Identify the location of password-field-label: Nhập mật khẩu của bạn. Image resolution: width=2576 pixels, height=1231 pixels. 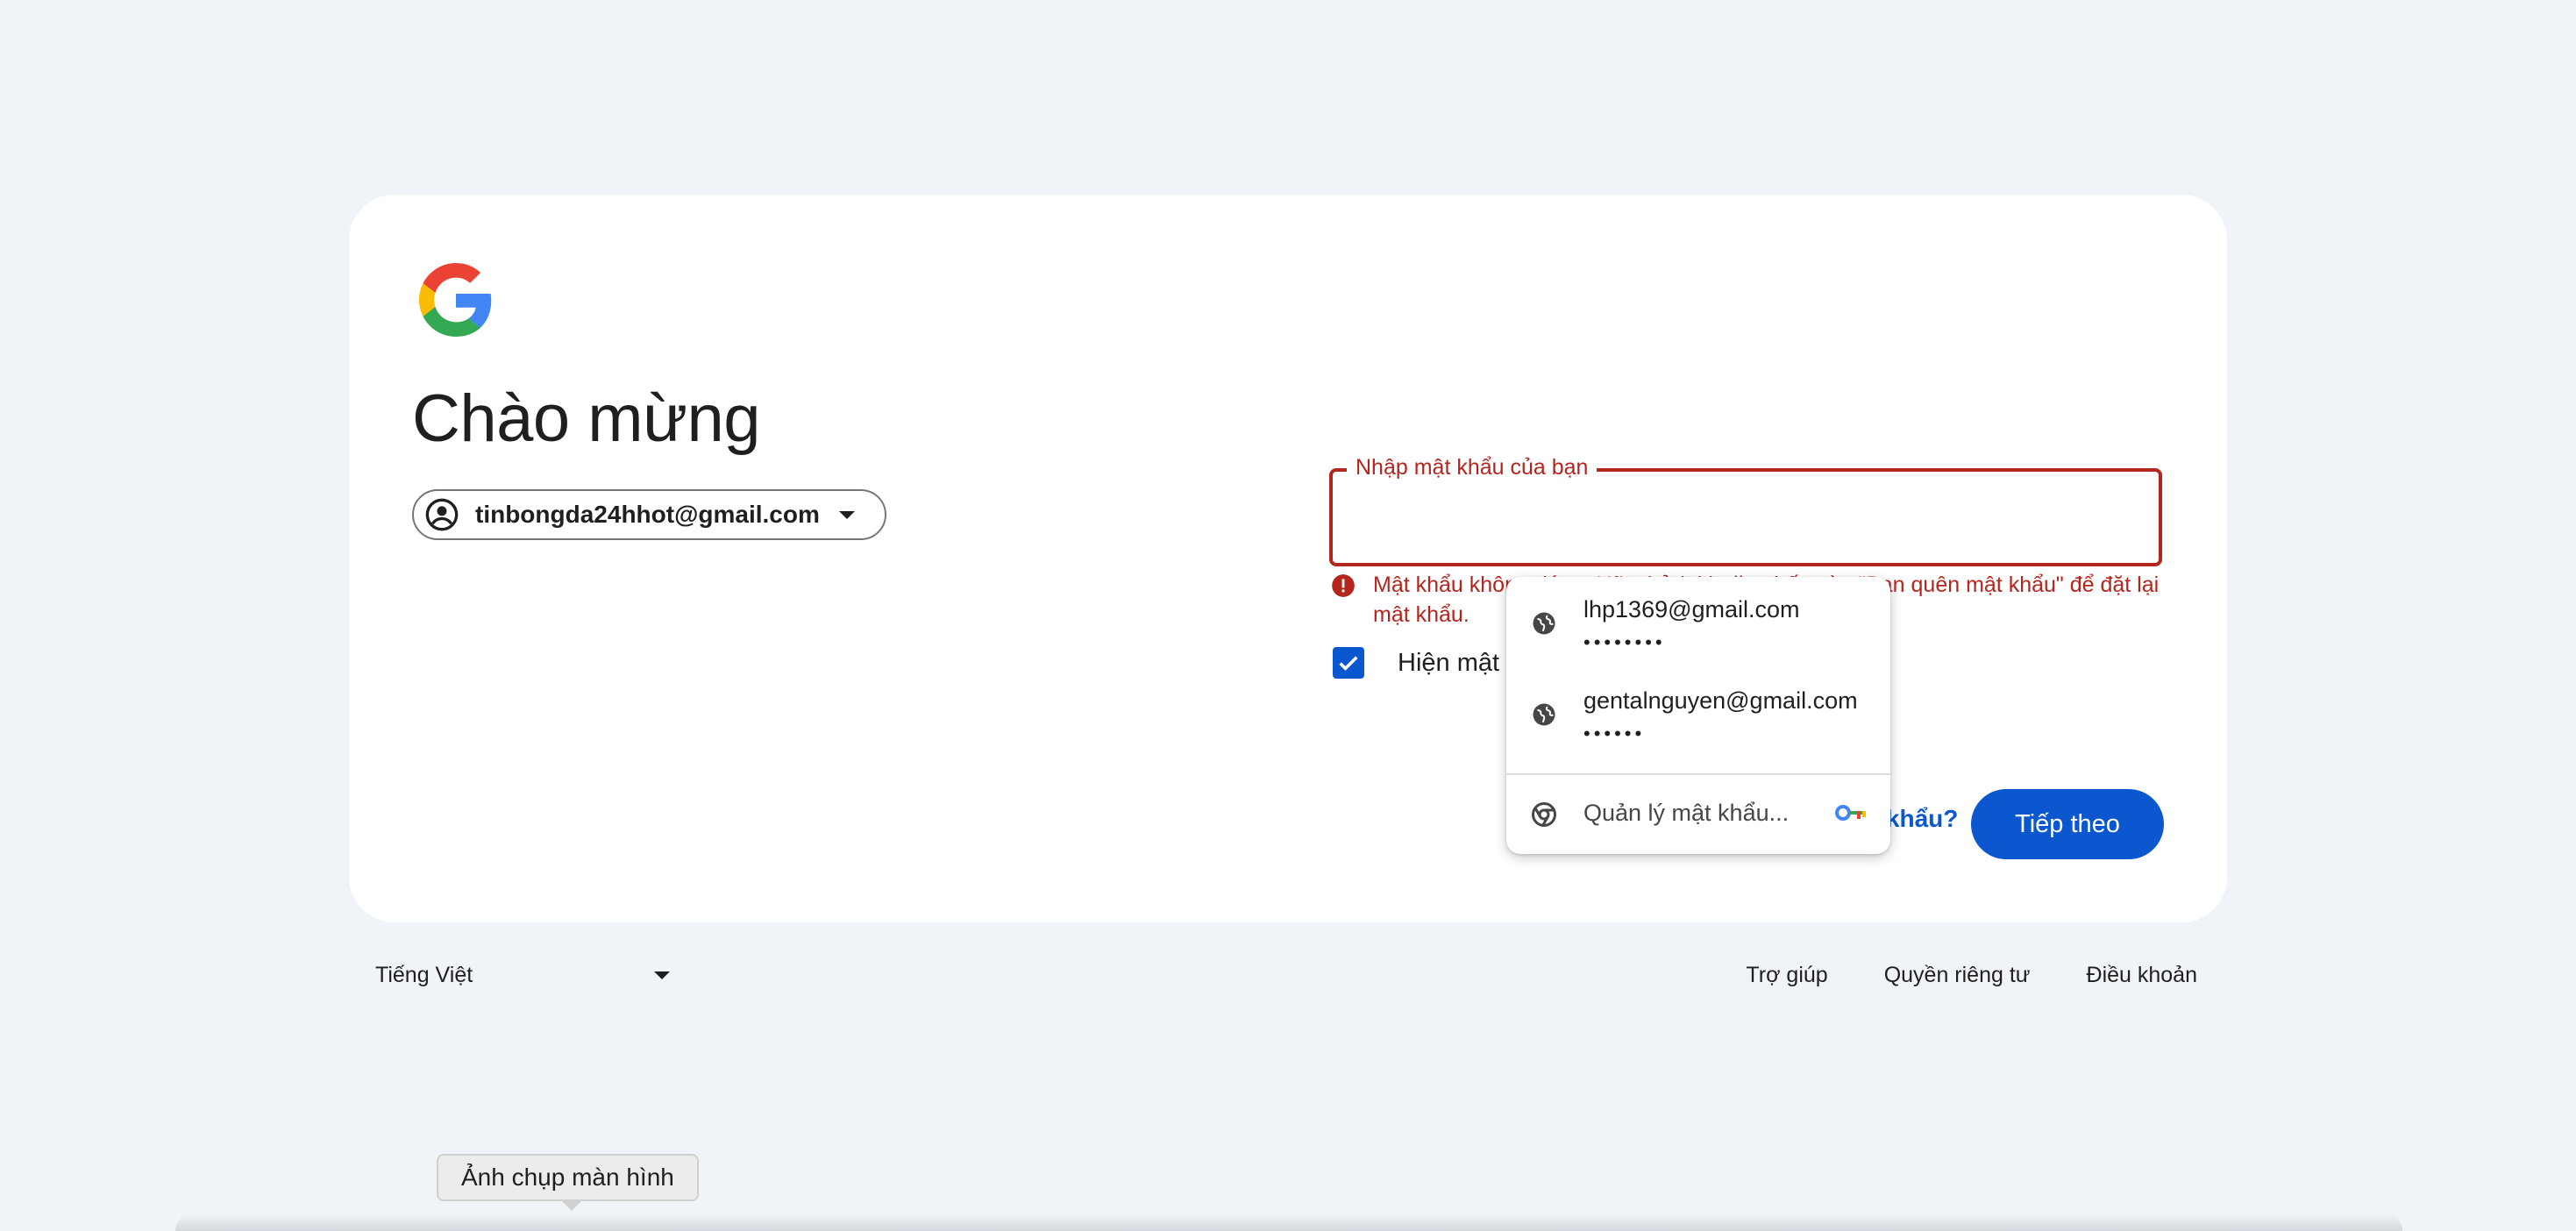
(1472, 467).